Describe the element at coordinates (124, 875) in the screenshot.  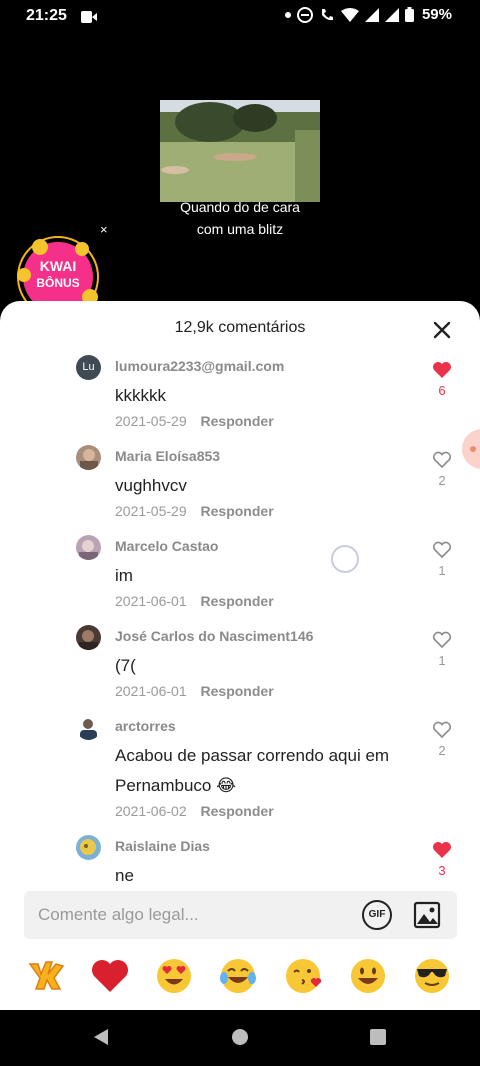
I see `comment-text: ne` at that location.